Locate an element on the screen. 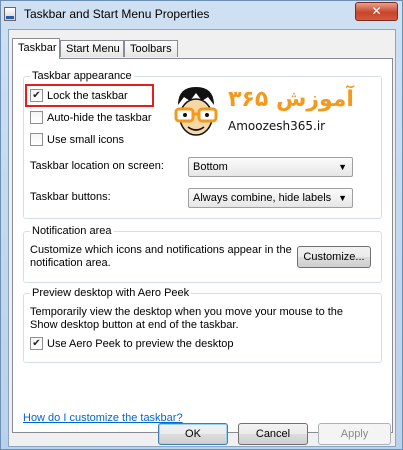 The width and height of the screenshot is (403, 450). aero-peek-option: ✔ Use Aero Peek to preview the desktop is located at coordinates (132, 343).